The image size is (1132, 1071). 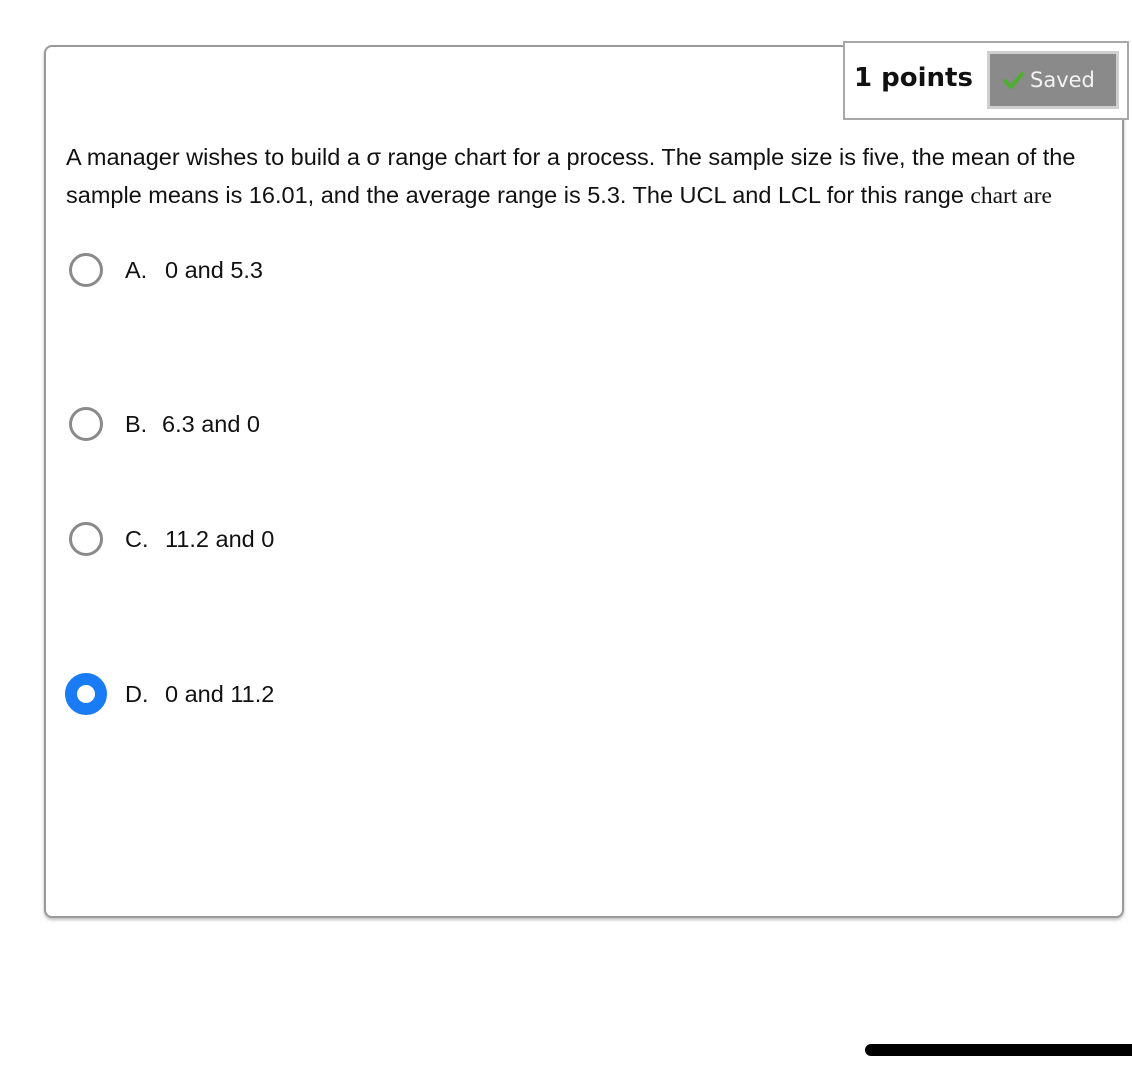 What do you see at coordinates (137, 693) in the screenshot?
I see `option-letter: D.` at bounding box center [137, 693].